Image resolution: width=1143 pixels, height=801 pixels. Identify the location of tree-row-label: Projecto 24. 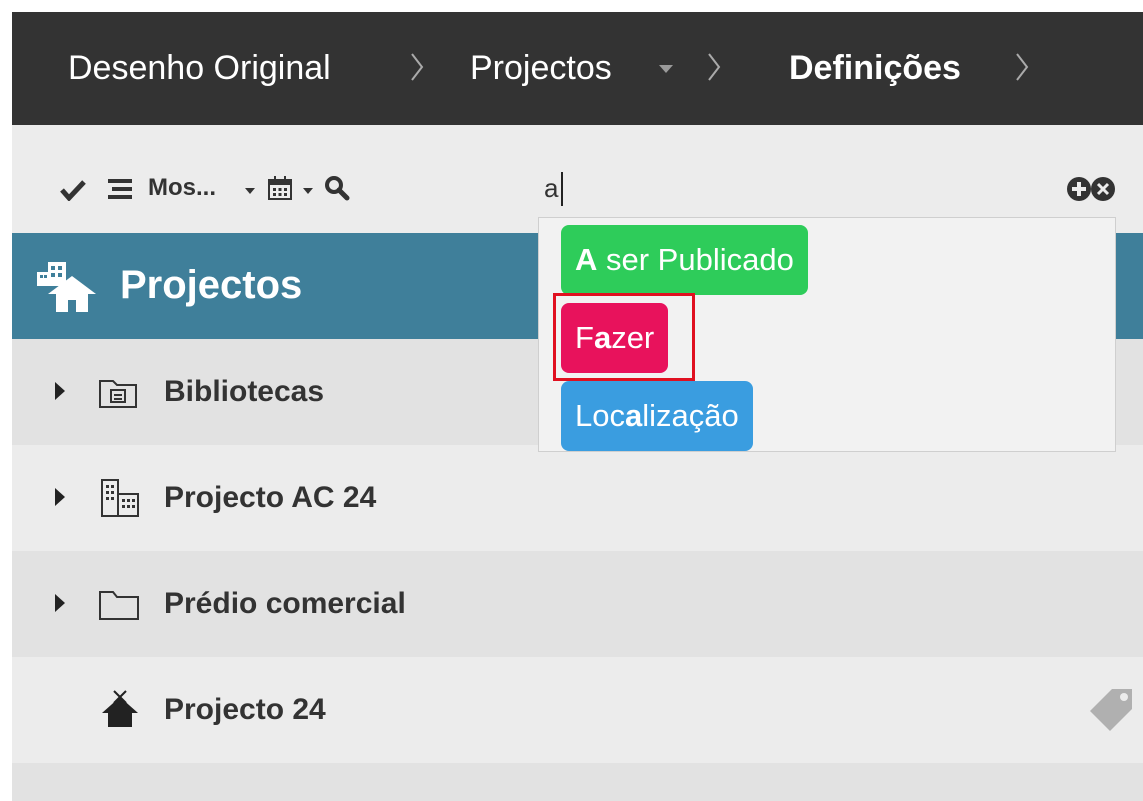
(245, 709).